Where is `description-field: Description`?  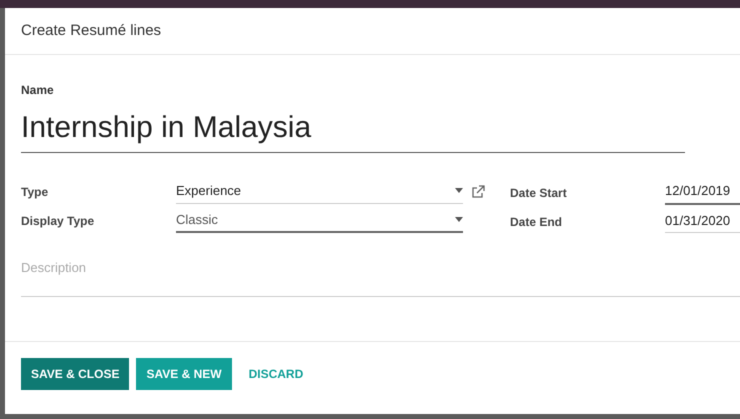
description-field: Description is located at coordinates (380, 275).